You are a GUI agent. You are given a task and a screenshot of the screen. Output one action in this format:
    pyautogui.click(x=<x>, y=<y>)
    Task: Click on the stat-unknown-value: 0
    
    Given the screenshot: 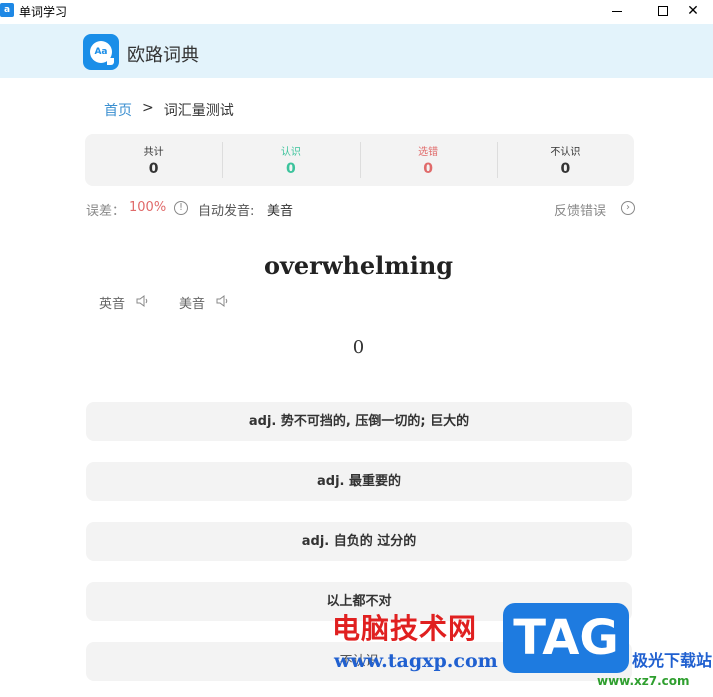 What is the action you would take?
    pyautogui.click(x=565, y=169)
    